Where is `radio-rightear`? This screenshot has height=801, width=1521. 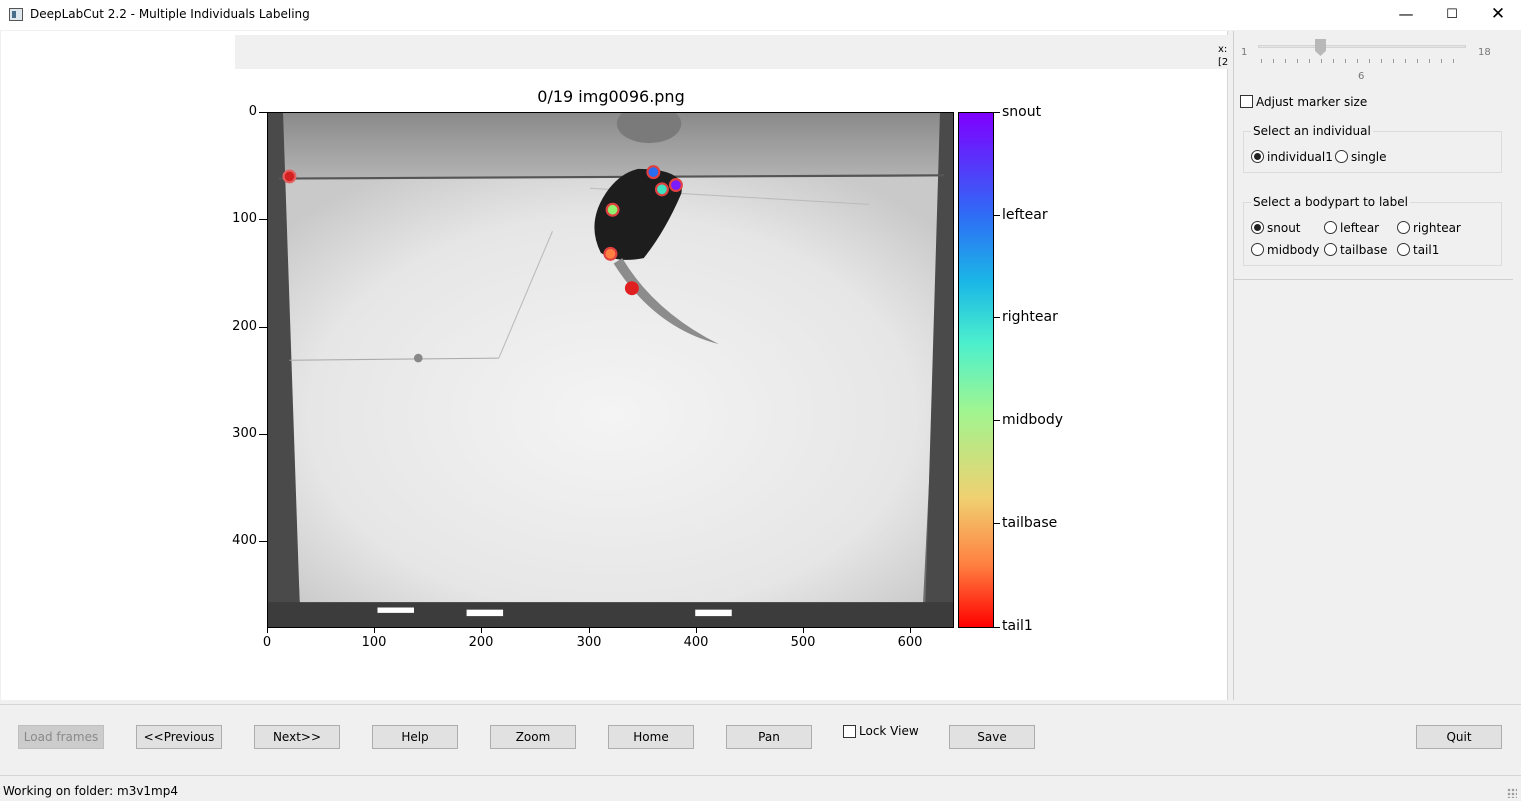 radio-rightear is located at coordinates (1403, 227).